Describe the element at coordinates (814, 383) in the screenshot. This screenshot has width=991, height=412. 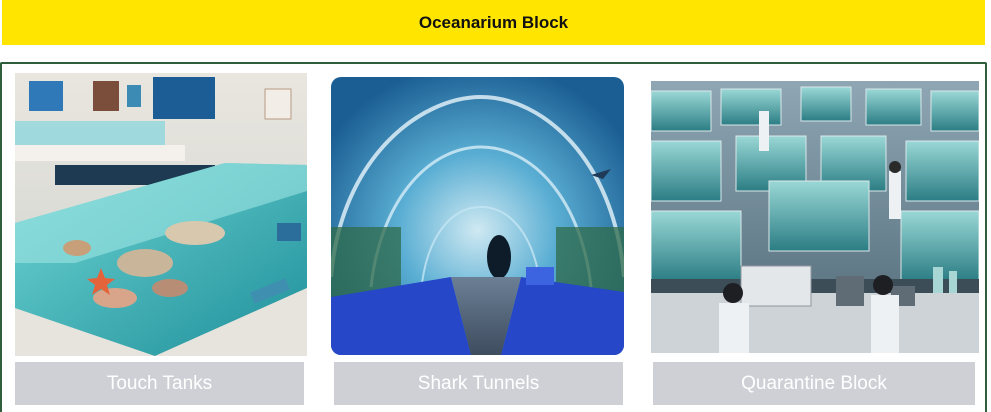
I see `quarantine-block-label: Quarantine Block` at that location.